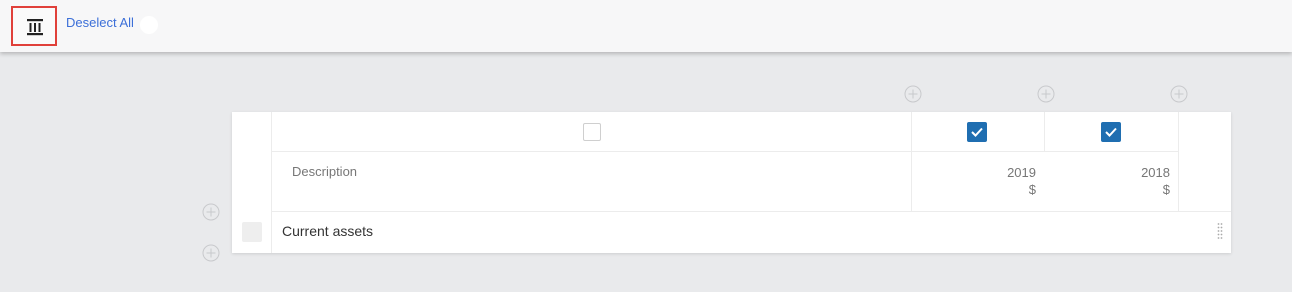 The height and width of the screenshot is (292, 1292). What do you see at coordinates (325, 171) in the screenshot?
I see `description-header: Description` at bounding box center [325, 171].